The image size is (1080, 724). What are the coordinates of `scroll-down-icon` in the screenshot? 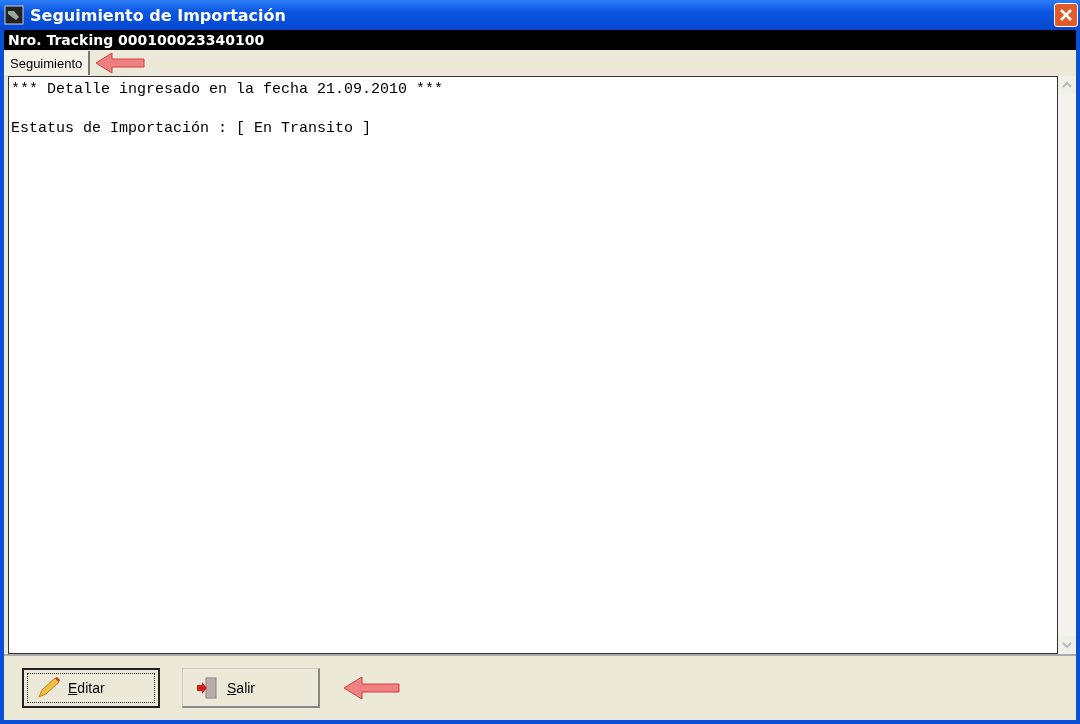 It's located at (1067, 645).